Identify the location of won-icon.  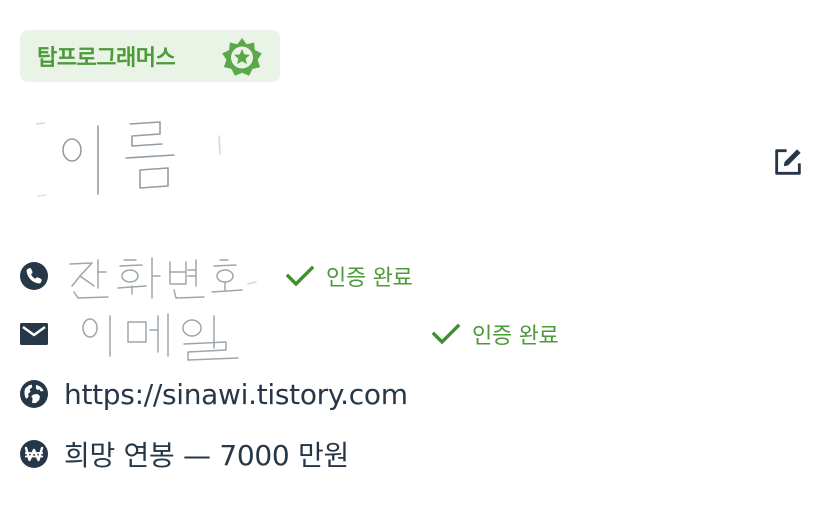
(34, 454).